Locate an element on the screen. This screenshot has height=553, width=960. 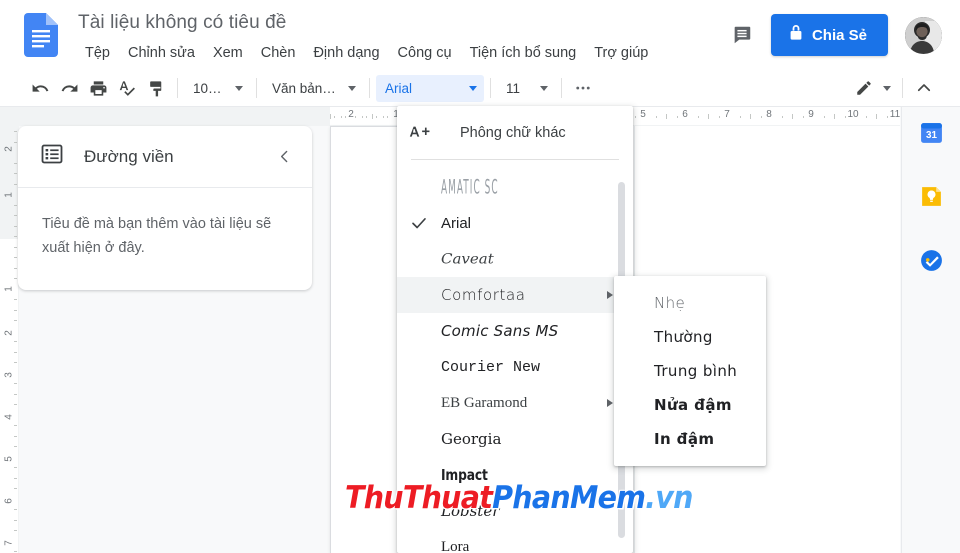
zoom-selector: 100% is located at coordinates (217, 88).